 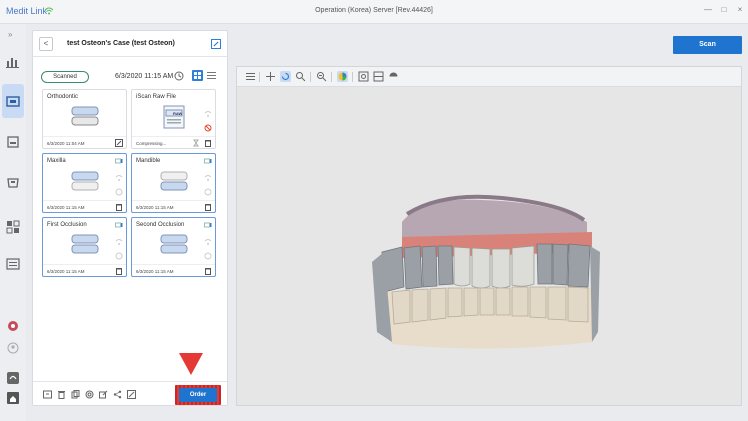 What do you see at coordinates (285, 76) in the screenshot?
I see `rotate-icon` at bounding box center [285, 76].